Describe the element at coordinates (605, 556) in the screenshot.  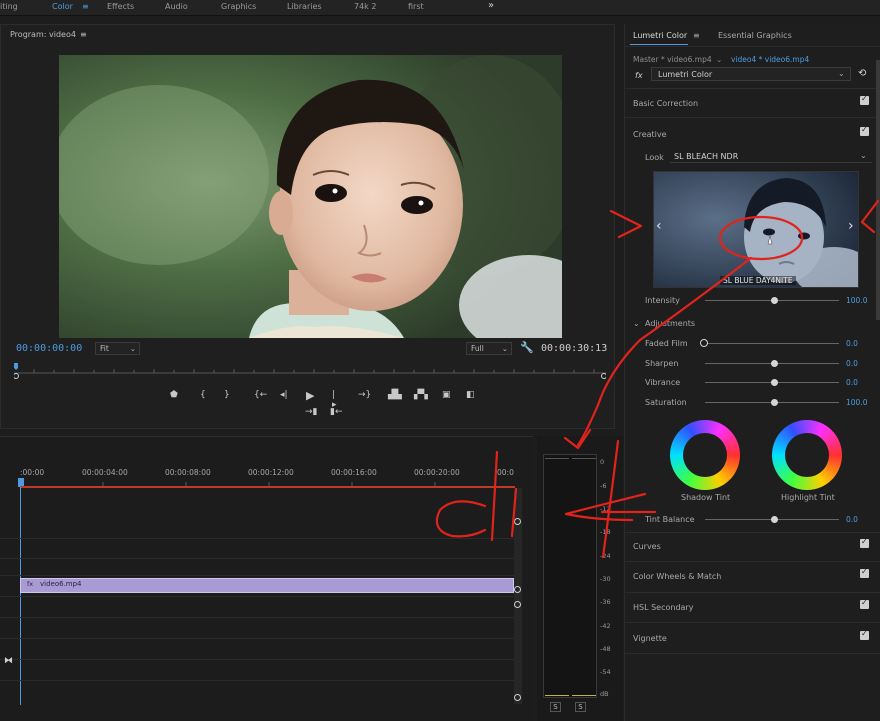
I see `meter-tick-label: -24` at that location.